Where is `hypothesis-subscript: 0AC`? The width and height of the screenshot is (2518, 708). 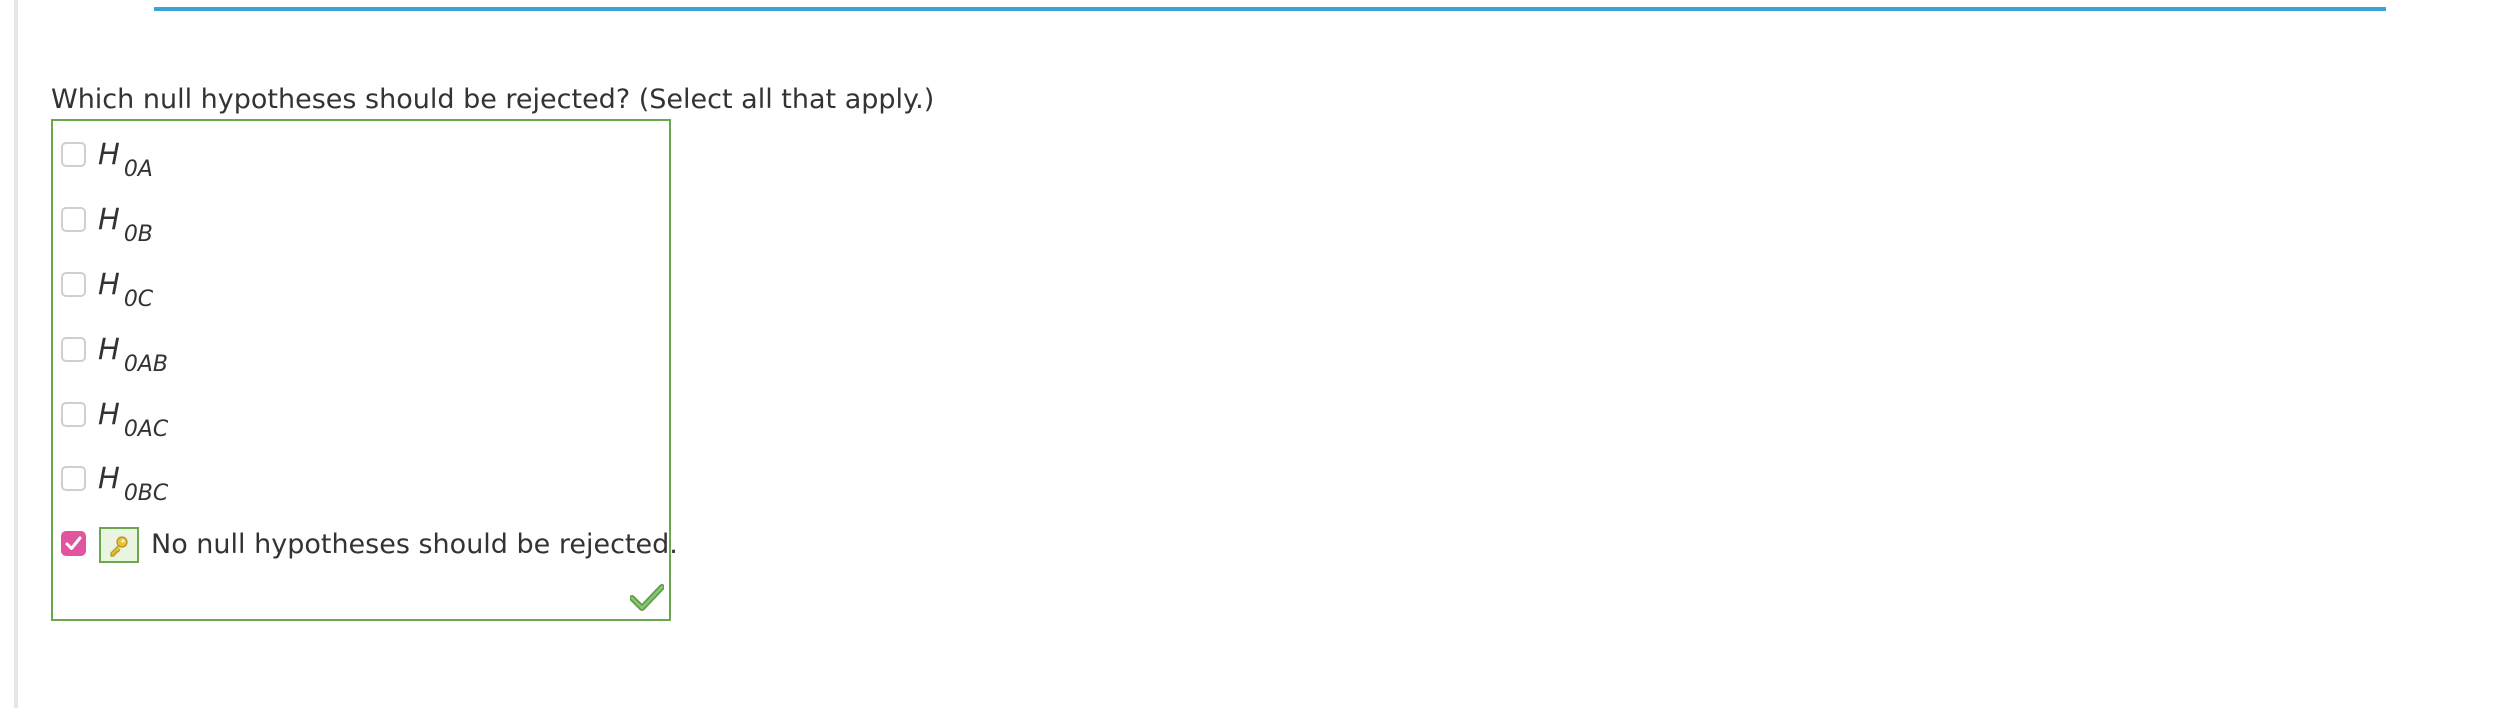 hypothesis-subscript: 0AC is located at coordinates (146, 429).